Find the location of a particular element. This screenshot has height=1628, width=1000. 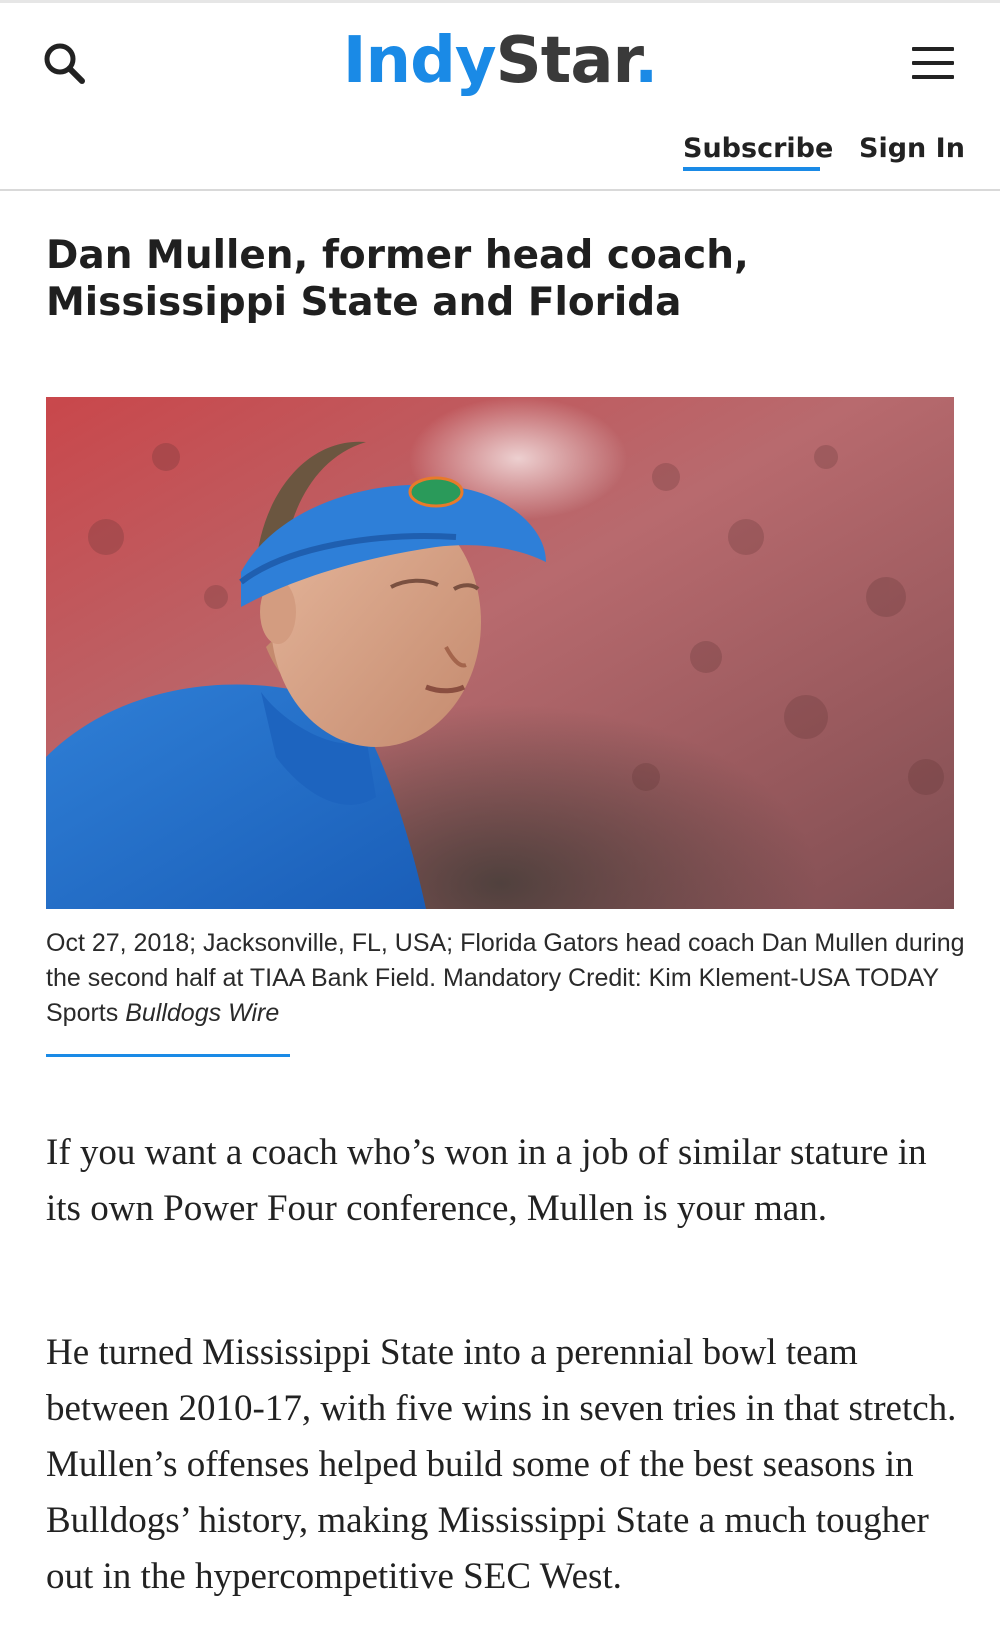

sign-in-link: Sign In is located at coordinates (912, 149).